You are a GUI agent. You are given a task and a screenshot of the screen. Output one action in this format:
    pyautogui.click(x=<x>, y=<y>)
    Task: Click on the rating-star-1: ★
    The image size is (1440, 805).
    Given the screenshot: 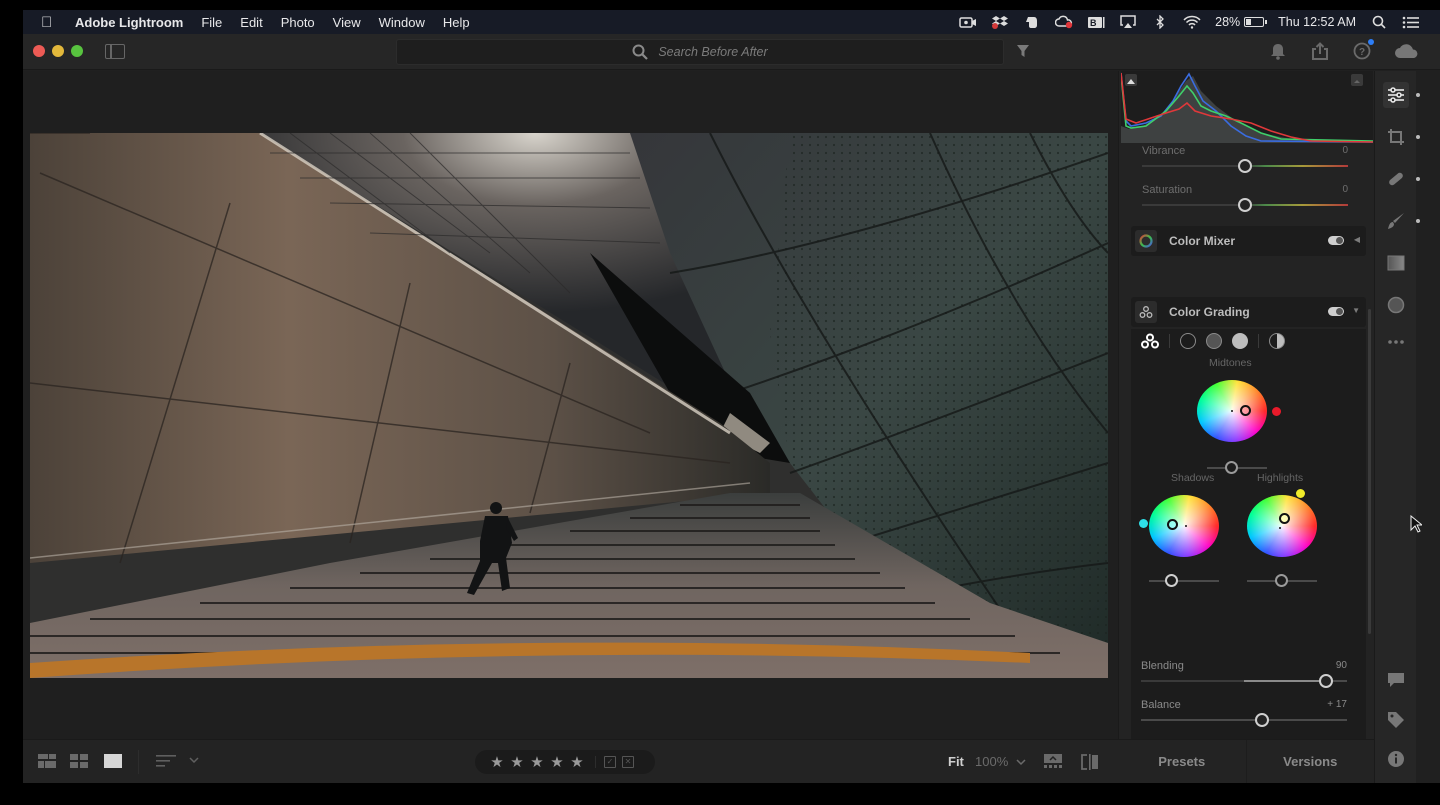 What is the action you would take?
    pyautogui.click(x=497, y=762)
    